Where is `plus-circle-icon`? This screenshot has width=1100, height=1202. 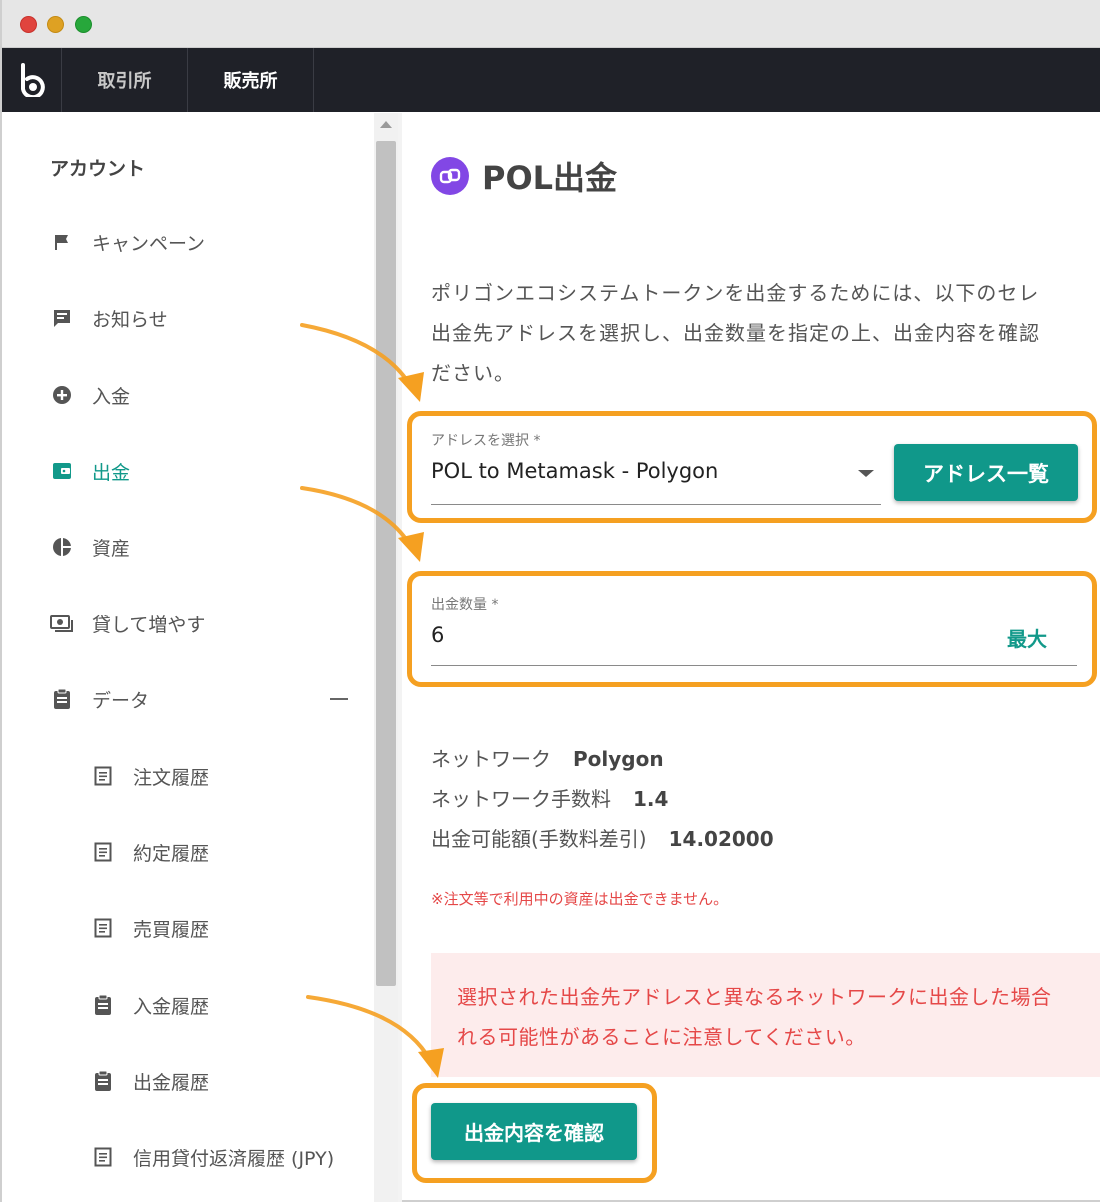
plus-circle-icon is located at coordinates (62, 395).